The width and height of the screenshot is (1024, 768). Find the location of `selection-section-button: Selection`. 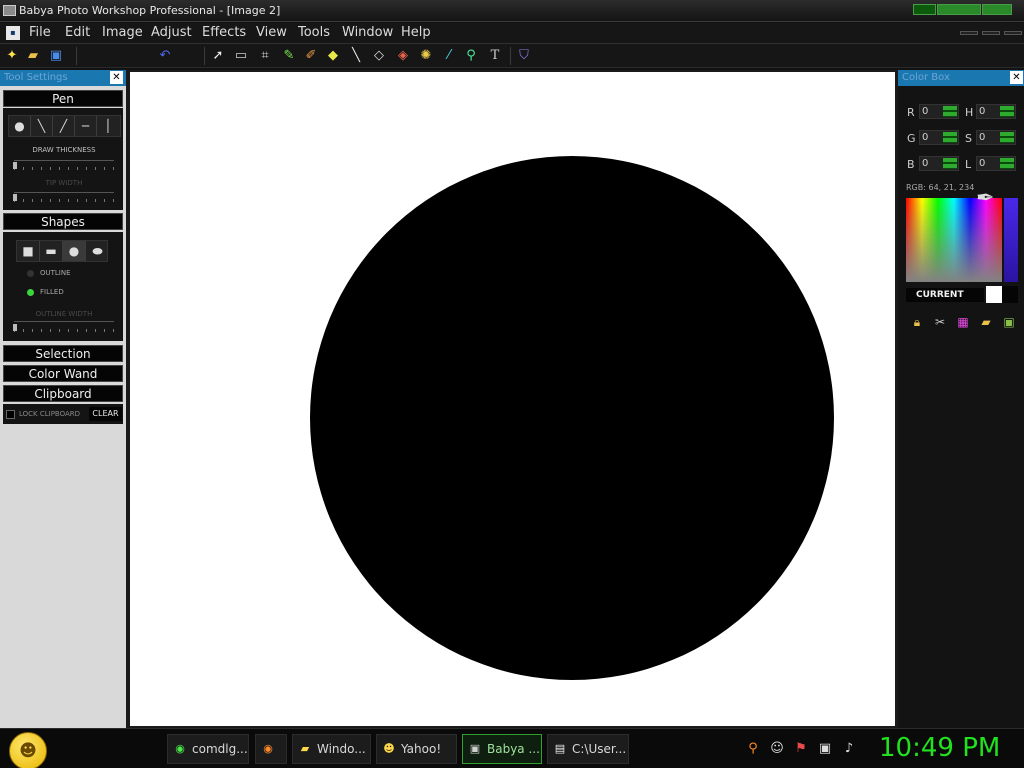

selection-section-button: Selection is located at coordinates (63, 353).